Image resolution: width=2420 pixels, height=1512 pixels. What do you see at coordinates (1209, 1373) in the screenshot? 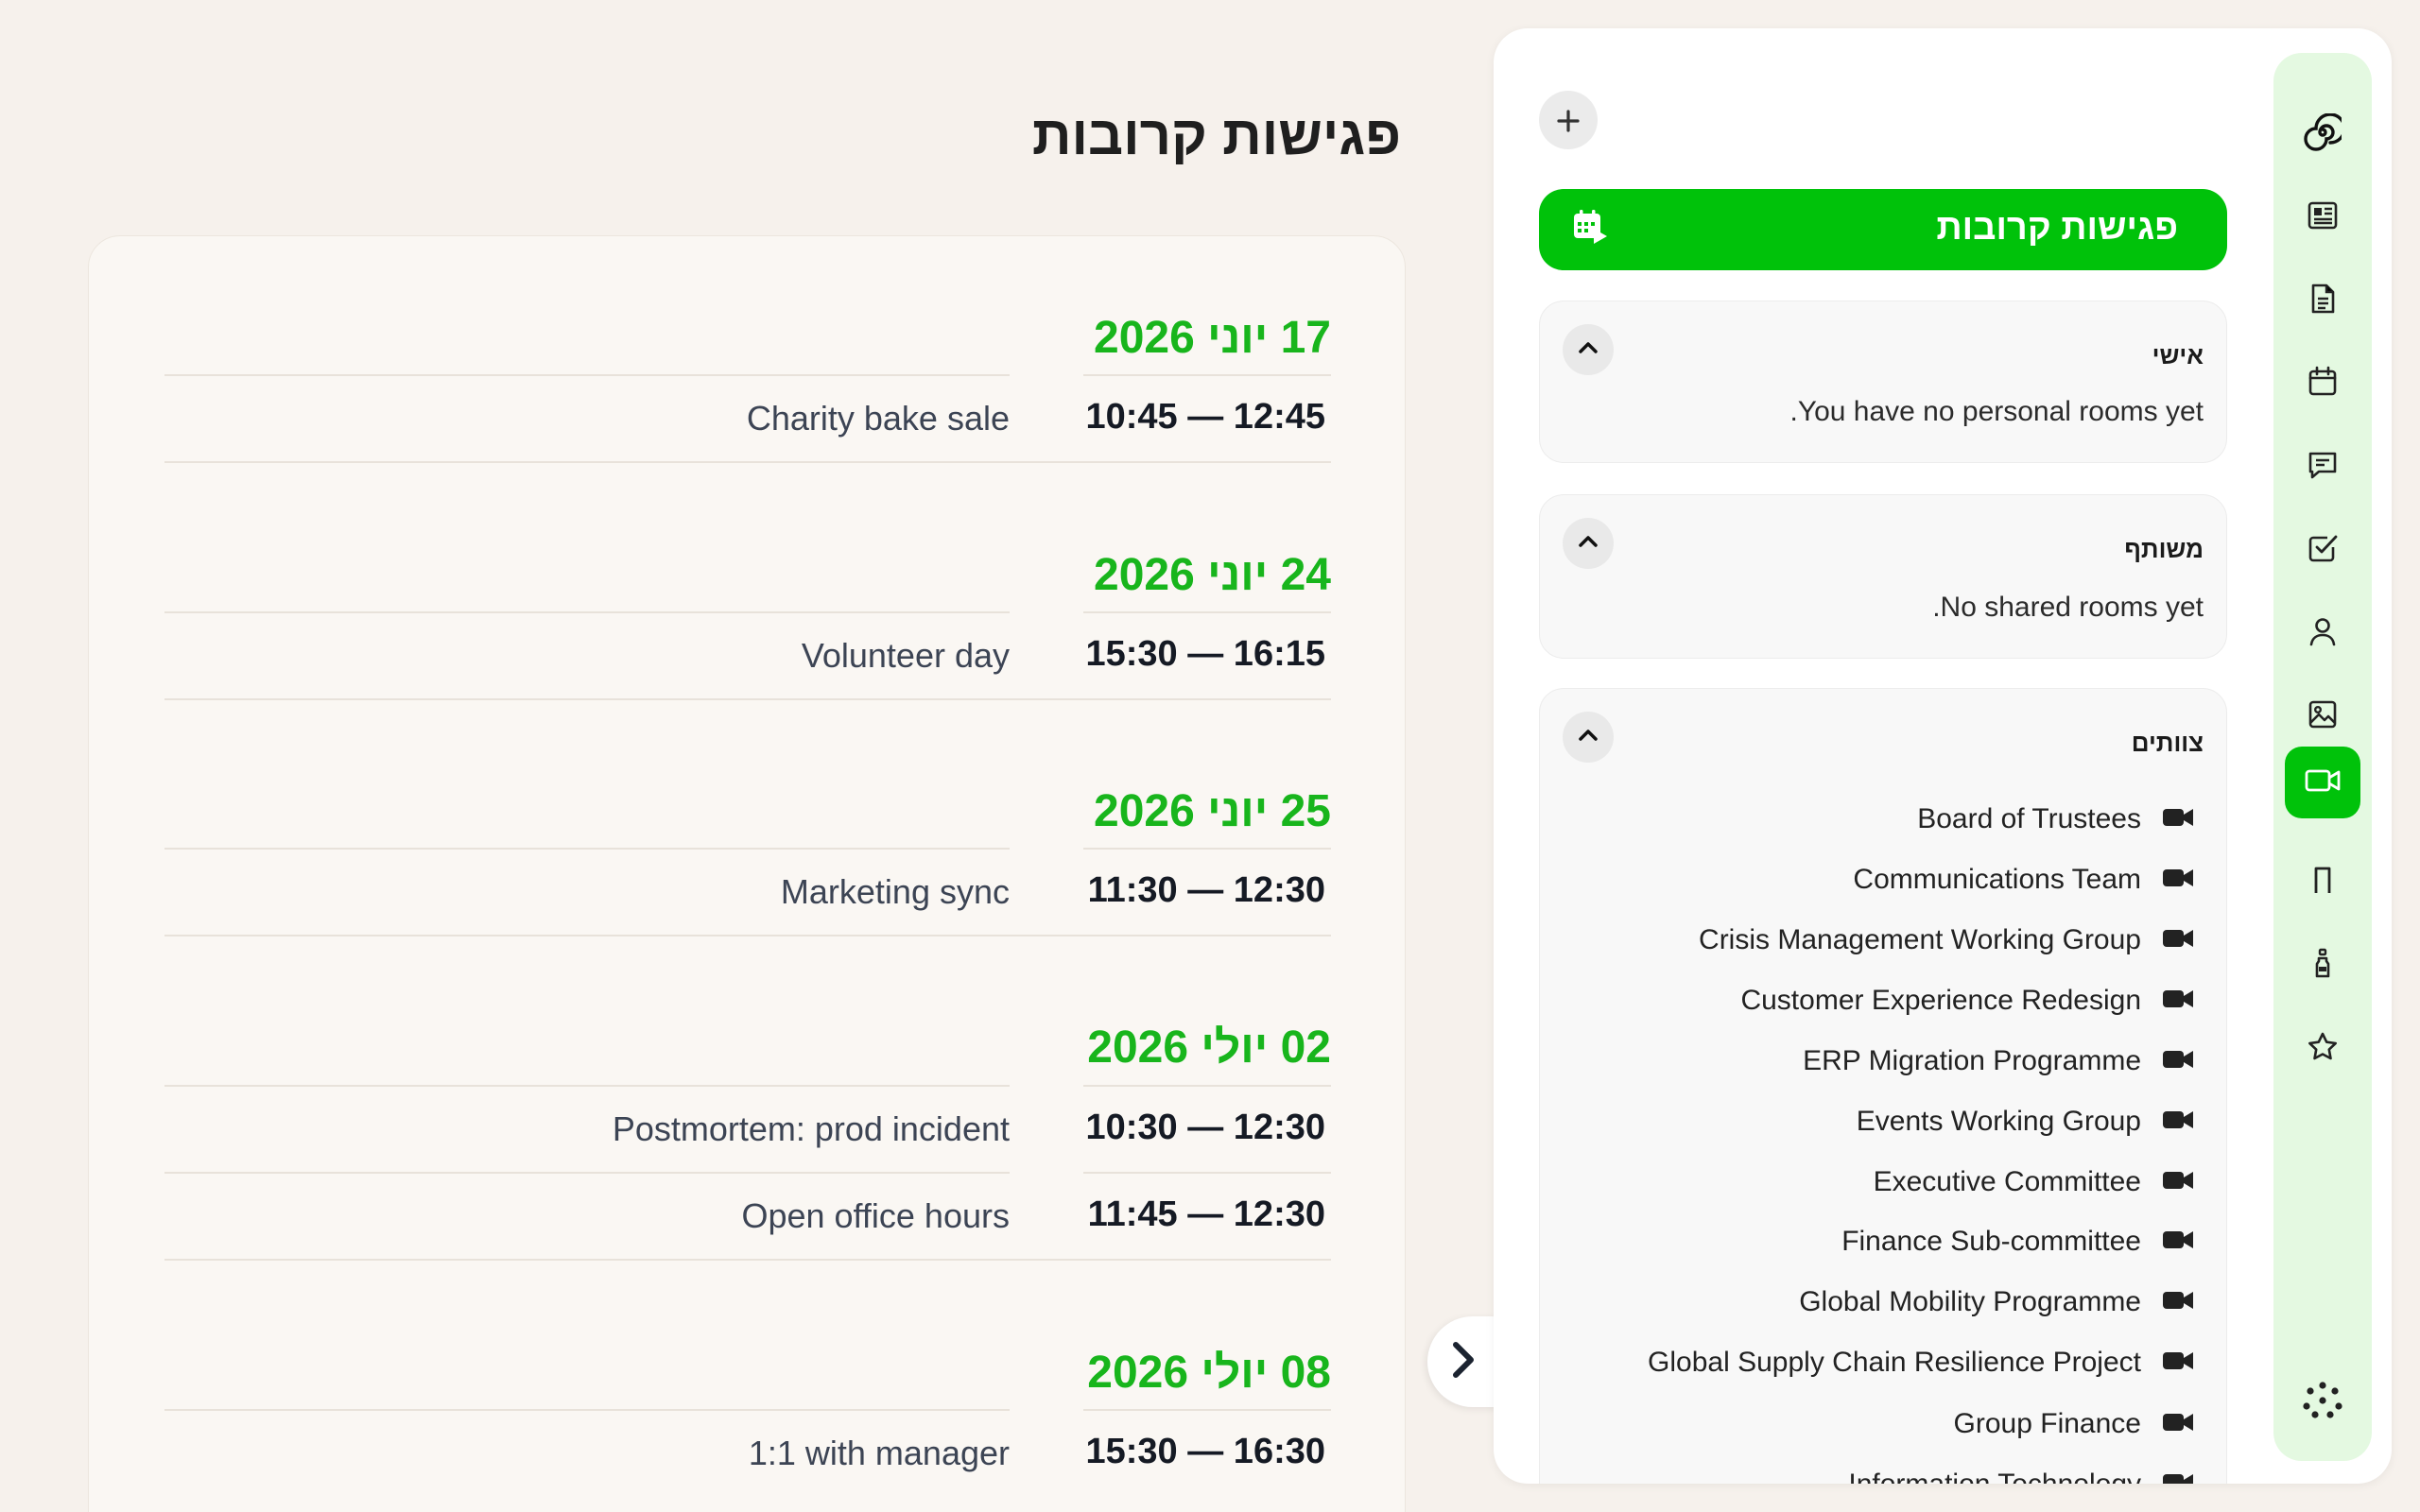
I see `day-date: 08 יולי 2026` at bounding box center [1209, 1373].